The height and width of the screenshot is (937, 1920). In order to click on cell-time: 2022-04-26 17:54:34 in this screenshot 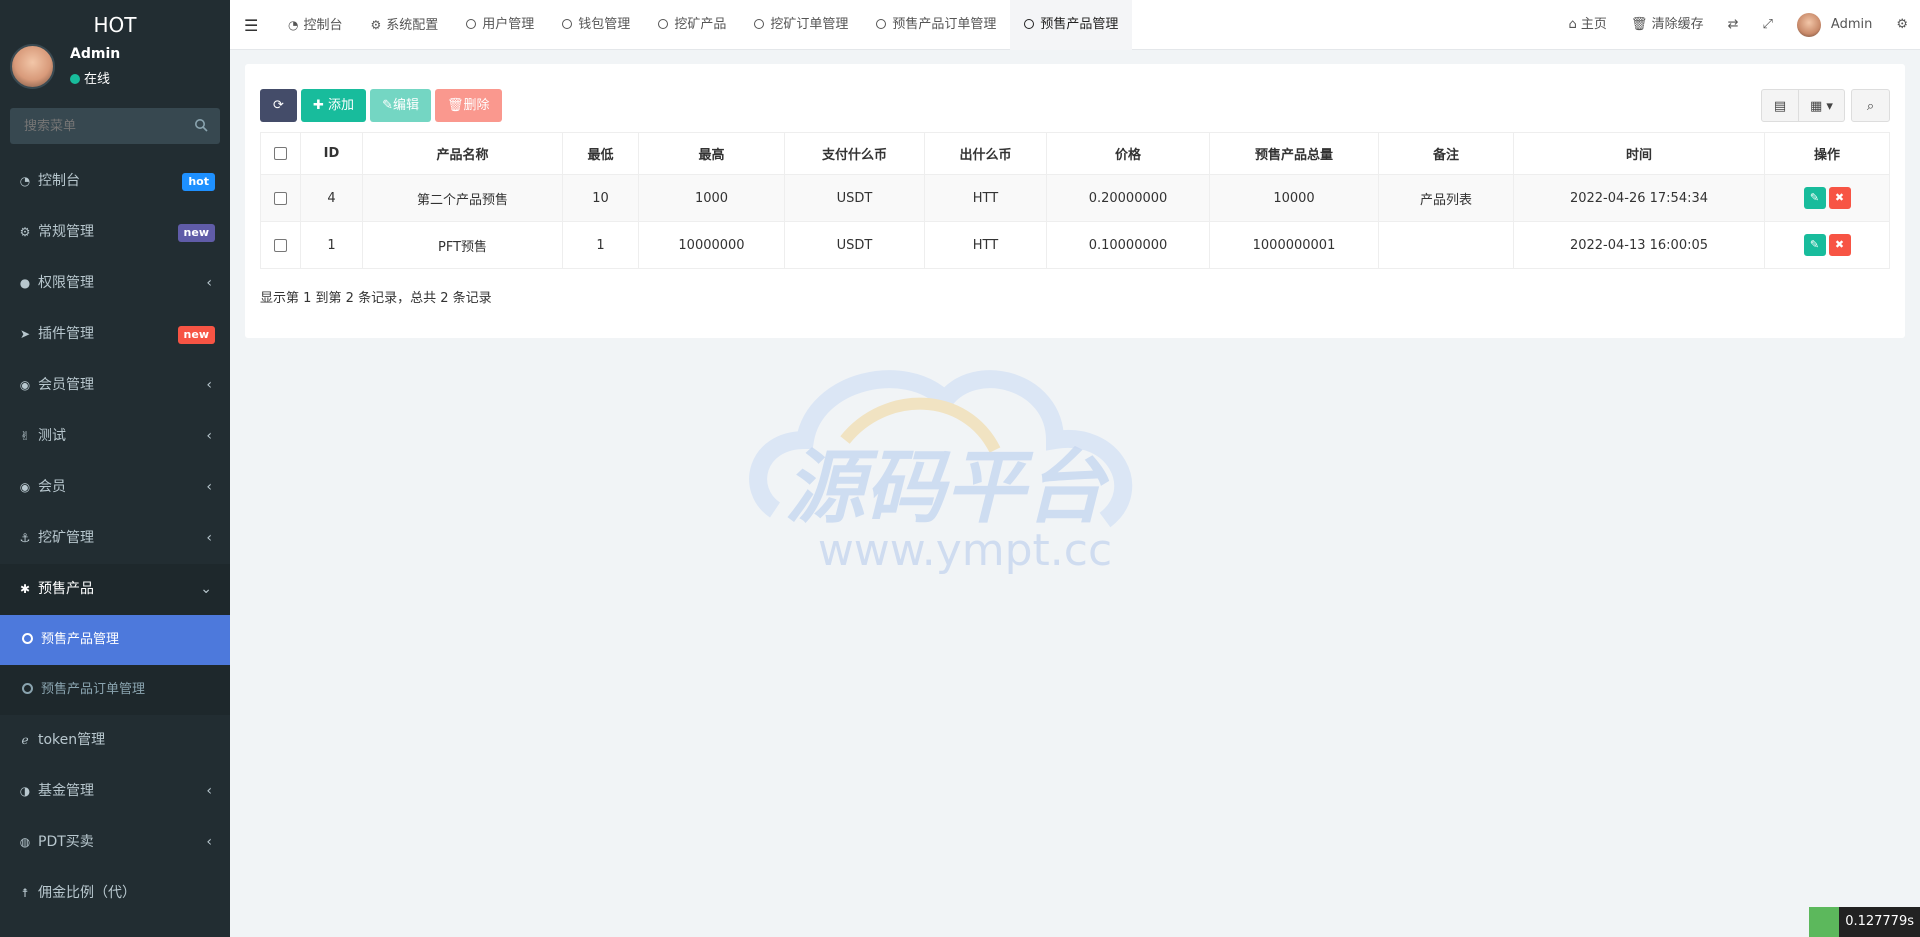, I will do `click(1639, 198)`.